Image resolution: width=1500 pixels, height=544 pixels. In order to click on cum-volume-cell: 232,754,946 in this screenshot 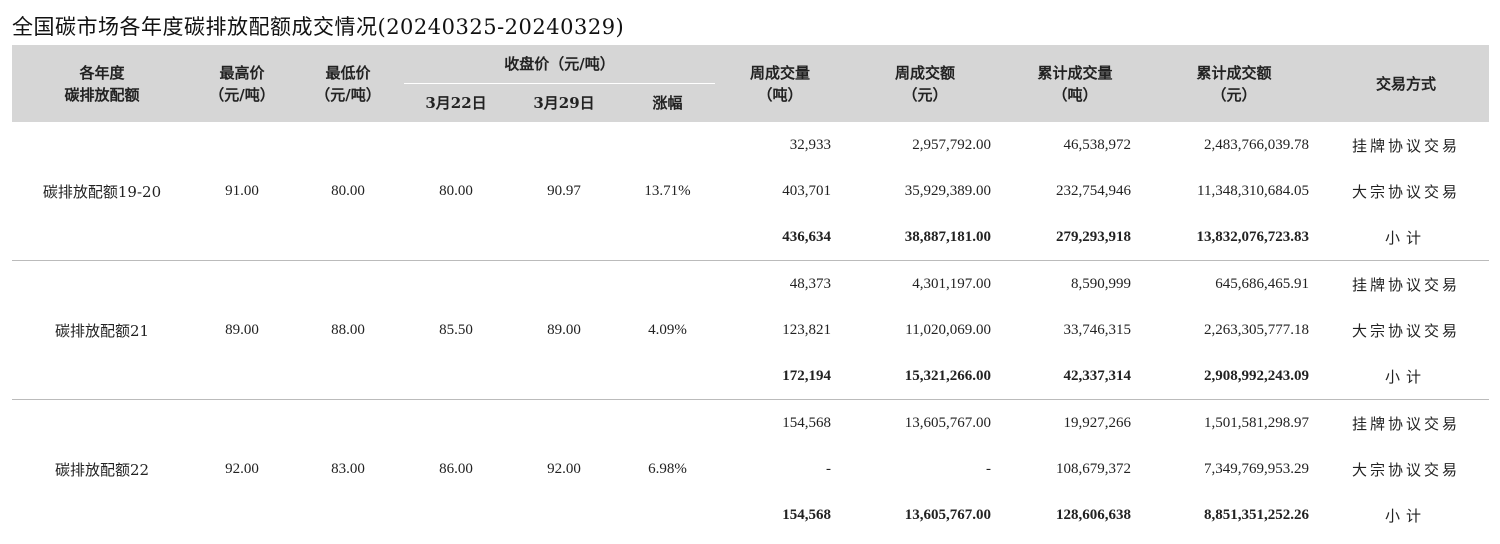, I will do `click(1093, 190)`.